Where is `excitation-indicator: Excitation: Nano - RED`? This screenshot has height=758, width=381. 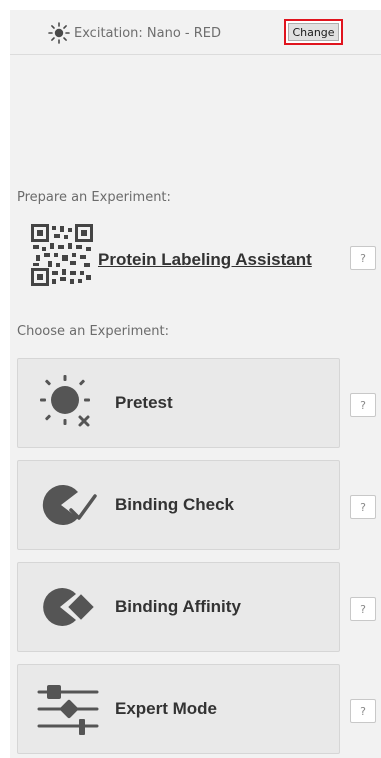
excitation-indicator: Excitation: Nano - RED is located at coordinates (134, 33).